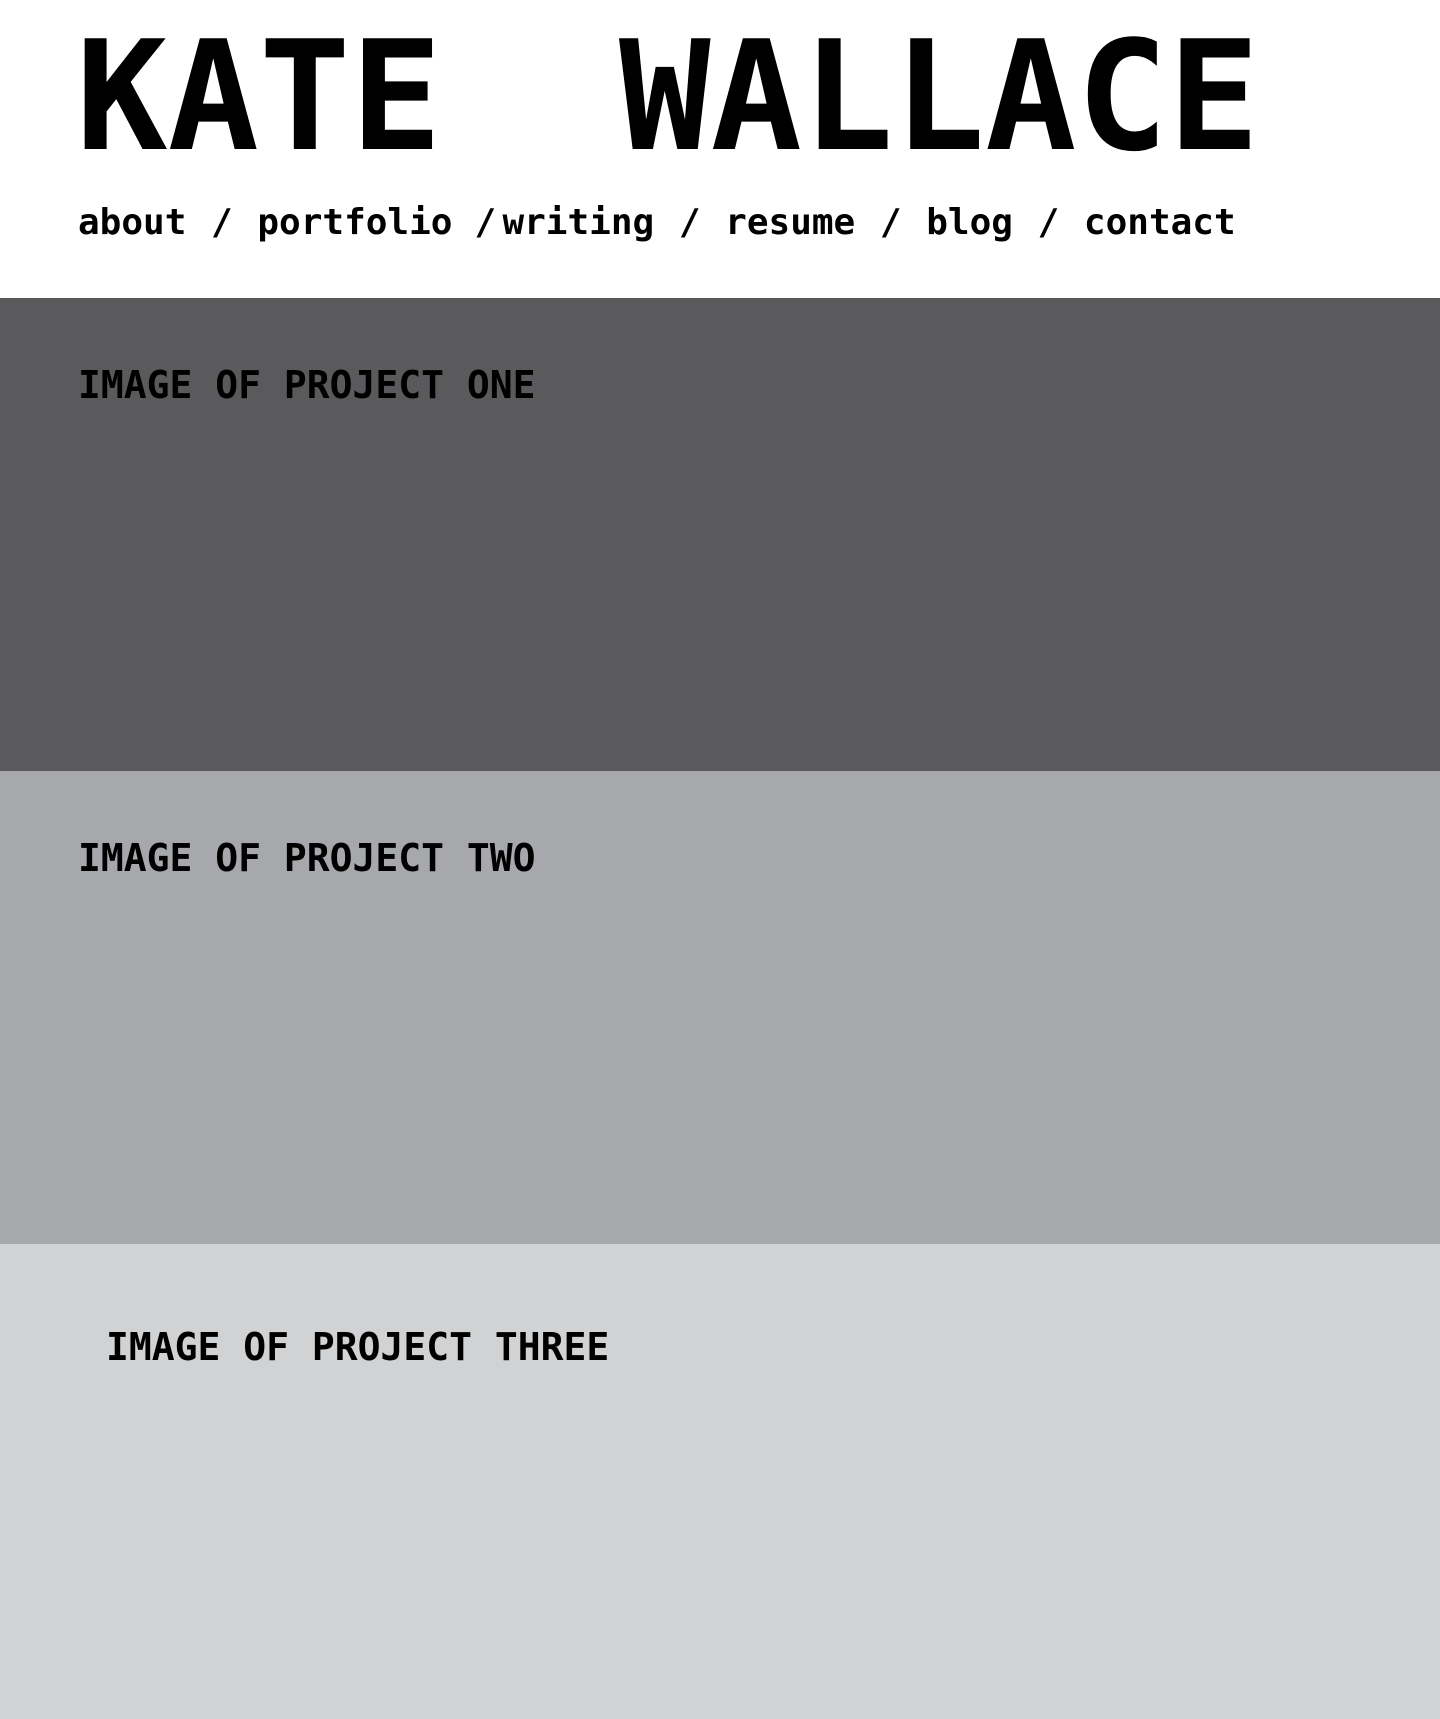  Describe the element at coordinates (132, 223) in the screenshot. I see `nav-link-about: about` at that location.